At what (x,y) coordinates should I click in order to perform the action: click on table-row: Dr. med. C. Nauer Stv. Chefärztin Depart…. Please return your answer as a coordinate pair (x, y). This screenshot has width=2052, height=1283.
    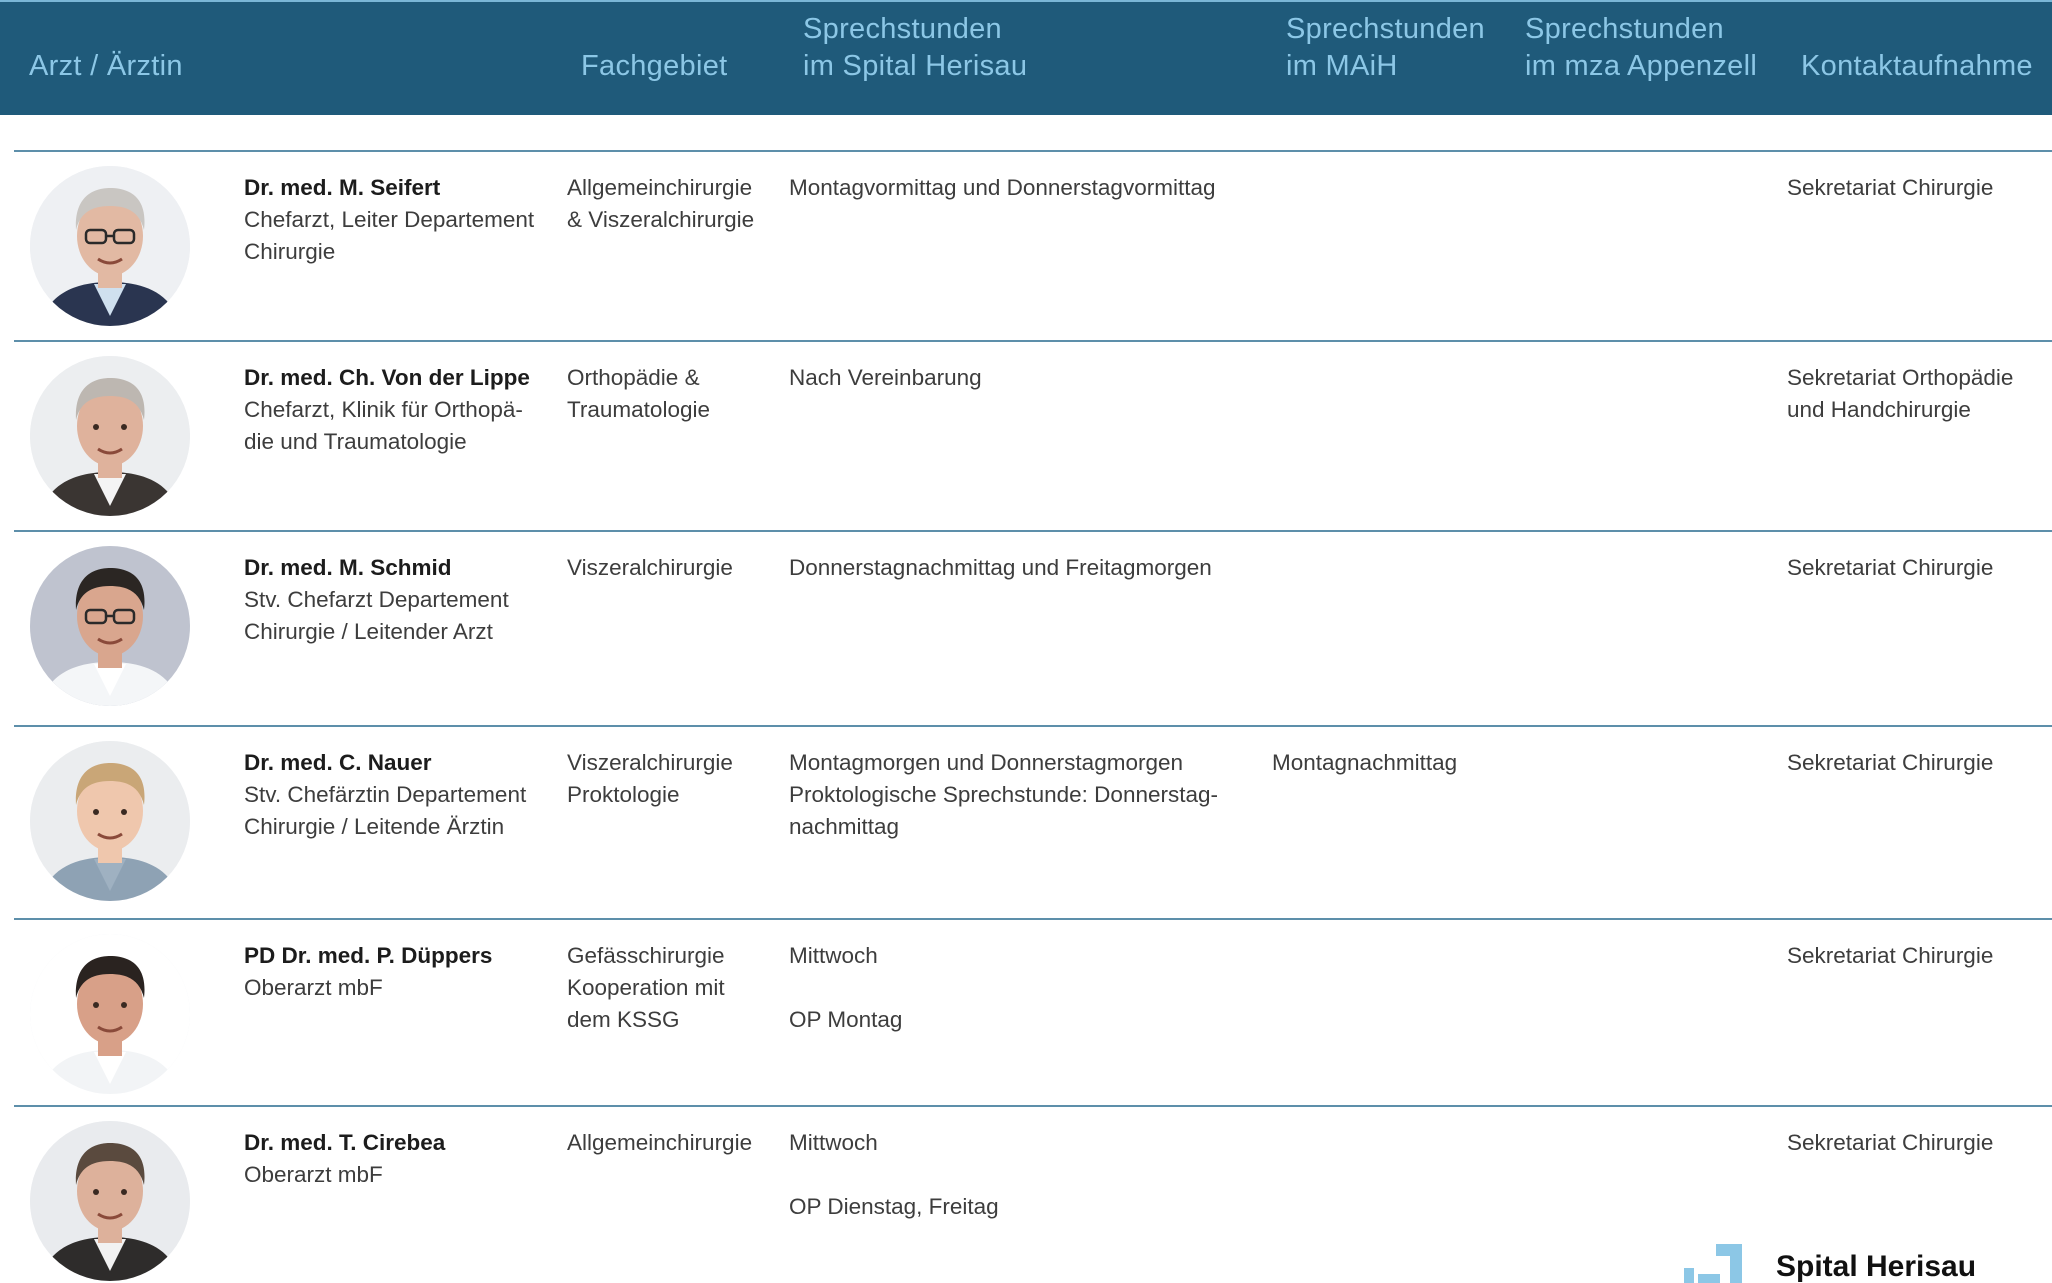
    Looking at the image, I should click on (1033, 821).